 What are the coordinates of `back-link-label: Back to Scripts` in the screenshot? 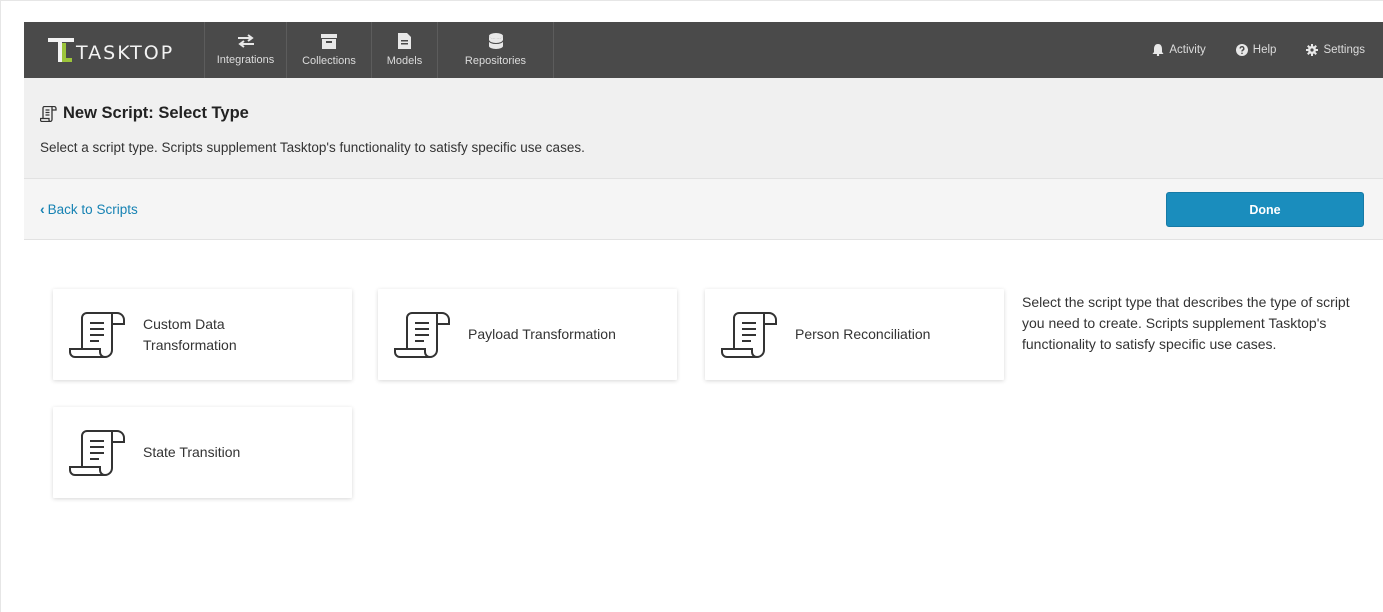 It's located at (92, 209).